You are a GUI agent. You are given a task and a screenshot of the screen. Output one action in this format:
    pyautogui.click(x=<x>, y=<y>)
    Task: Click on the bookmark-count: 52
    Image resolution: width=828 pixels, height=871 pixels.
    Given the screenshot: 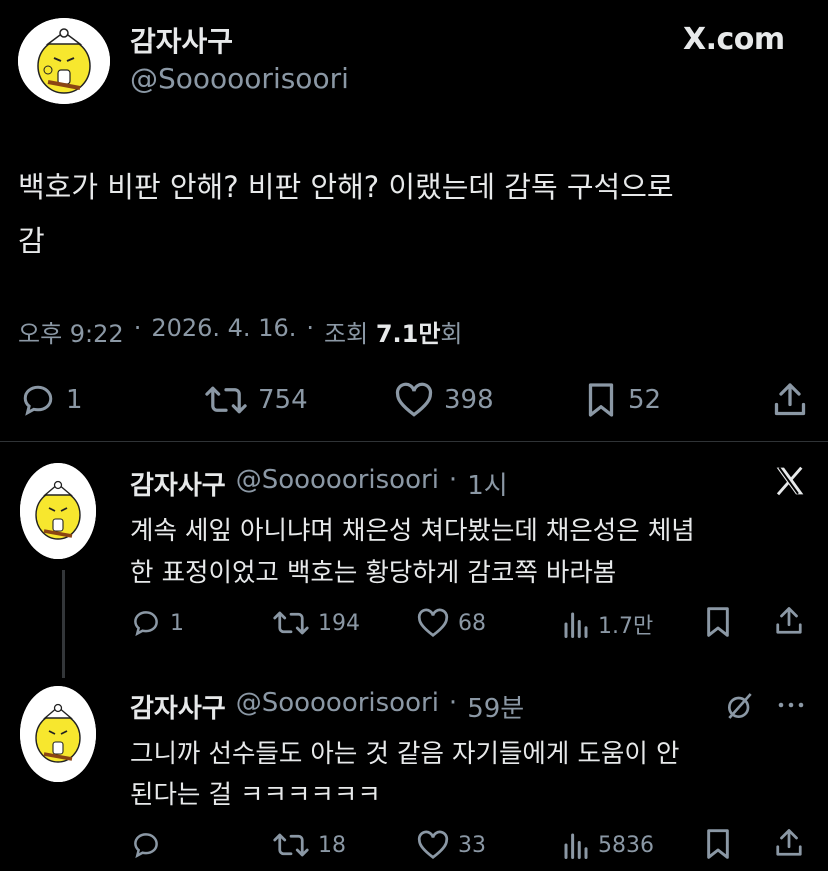 What is the action you would take?
    pyautogui.click(x=645, y=400)
    